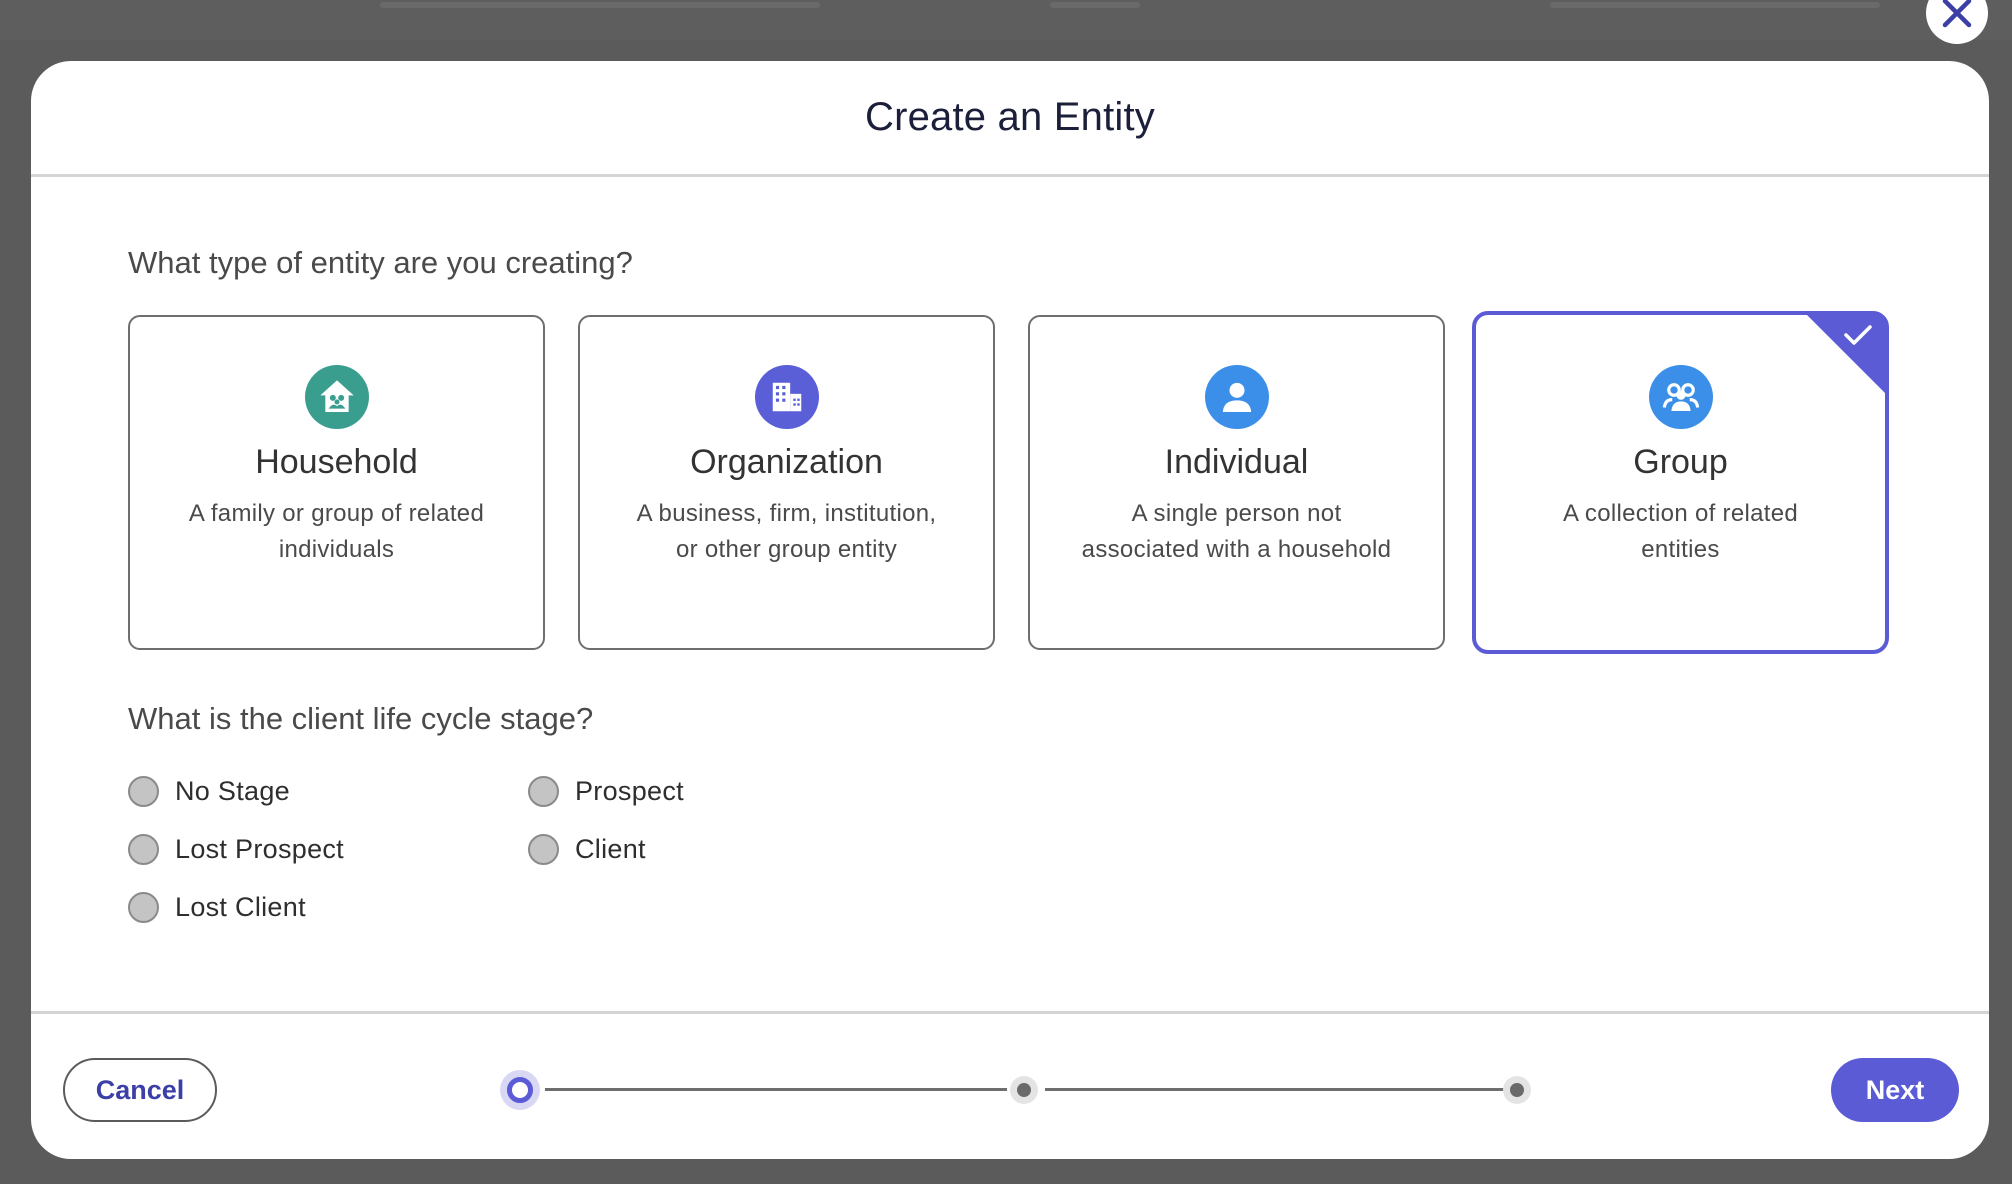  I want to click on cancel-button: Cancel, so click(140, 1090).